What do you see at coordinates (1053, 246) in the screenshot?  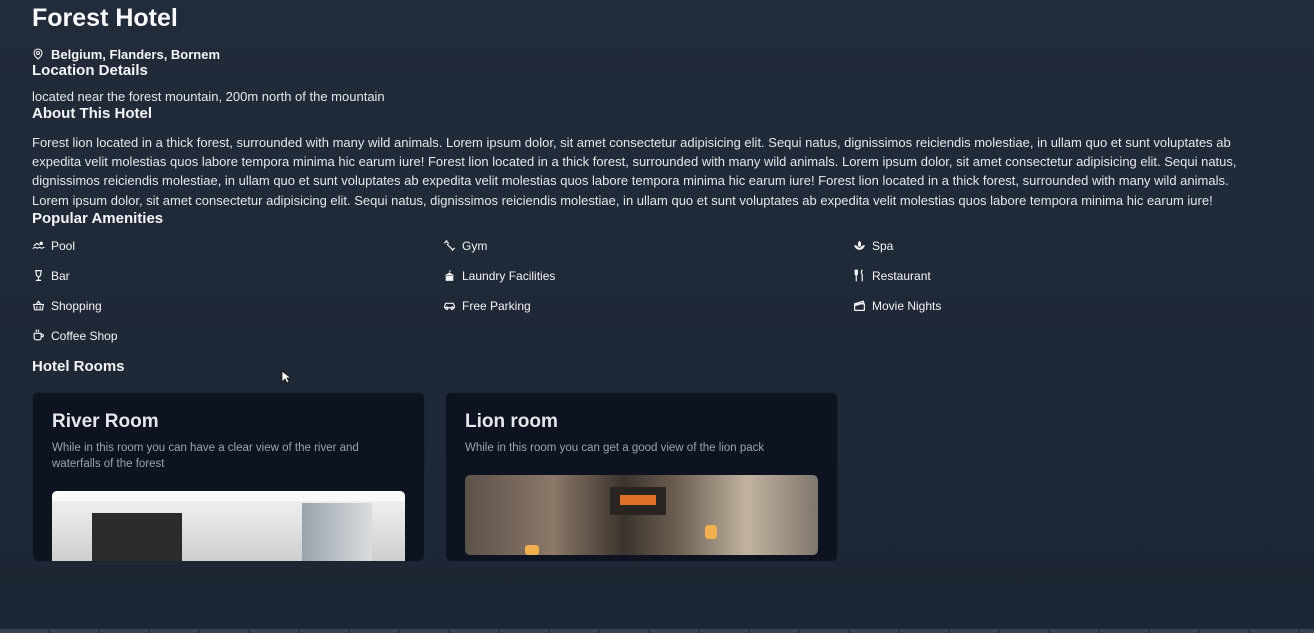 I see `amenity-spa: Spa` at bounding box center [1053, 246].